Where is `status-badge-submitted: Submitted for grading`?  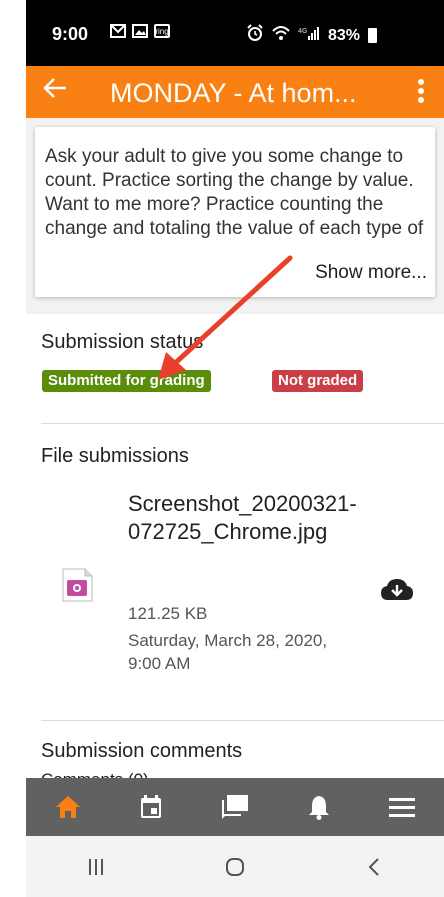
status-badge-submitted: Submitted for grading is located at coordinates (126, 381).